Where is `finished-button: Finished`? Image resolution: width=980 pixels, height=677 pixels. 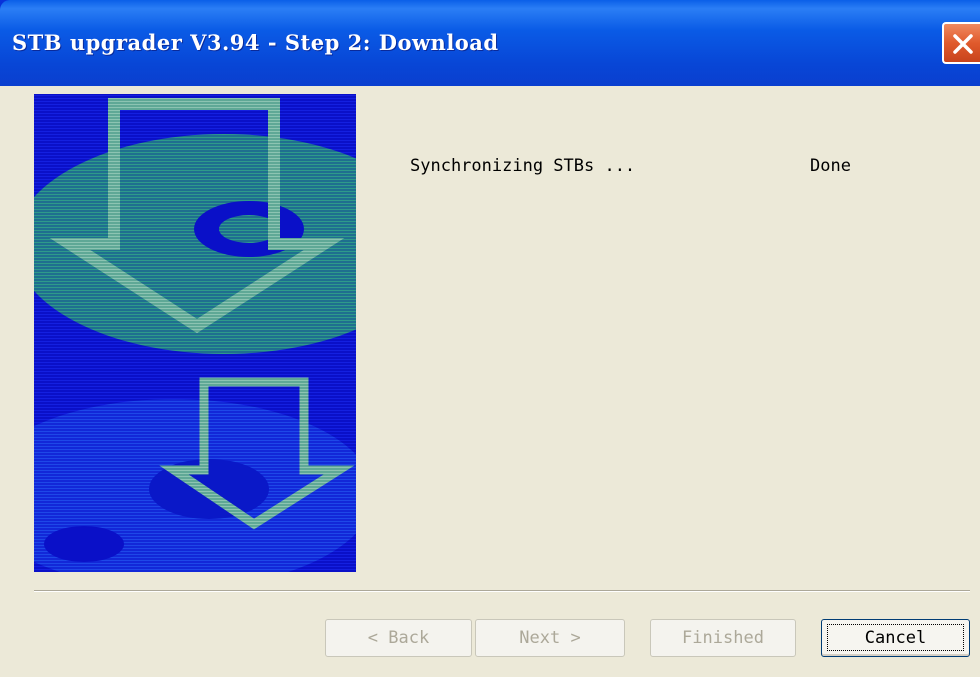
finished-button: Finished is located at coordinates (723, 638).